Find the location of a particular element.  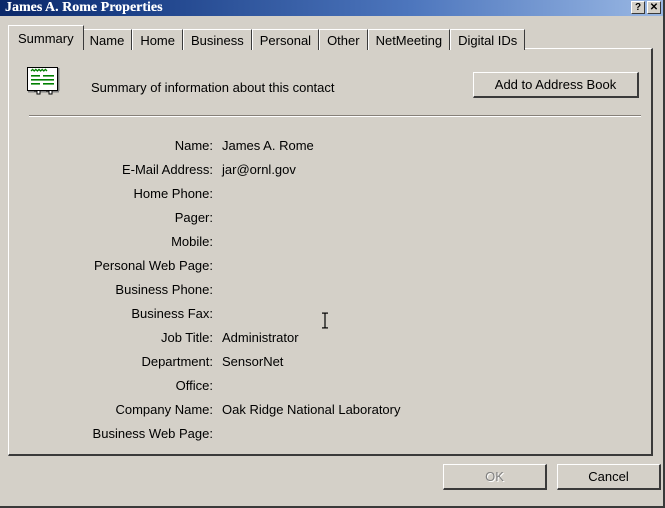

field-label: Business Phone: is located at coordinates (164, 289).